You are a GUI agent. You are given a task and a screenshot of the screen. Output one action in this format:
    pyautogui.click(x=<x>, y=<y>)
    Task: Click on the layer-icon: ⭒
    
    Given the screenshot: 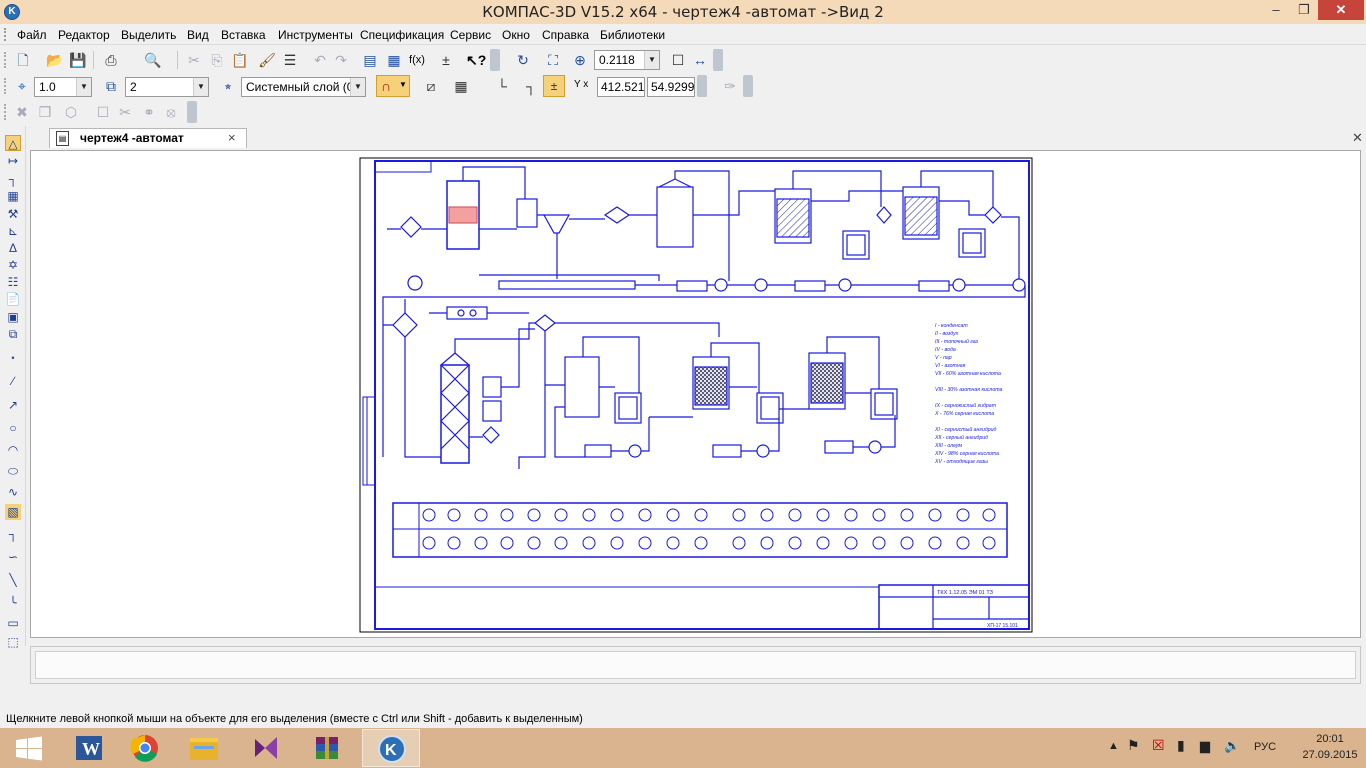 What is the action you would take?
    pyautogui.click(x=228, y=86)
    